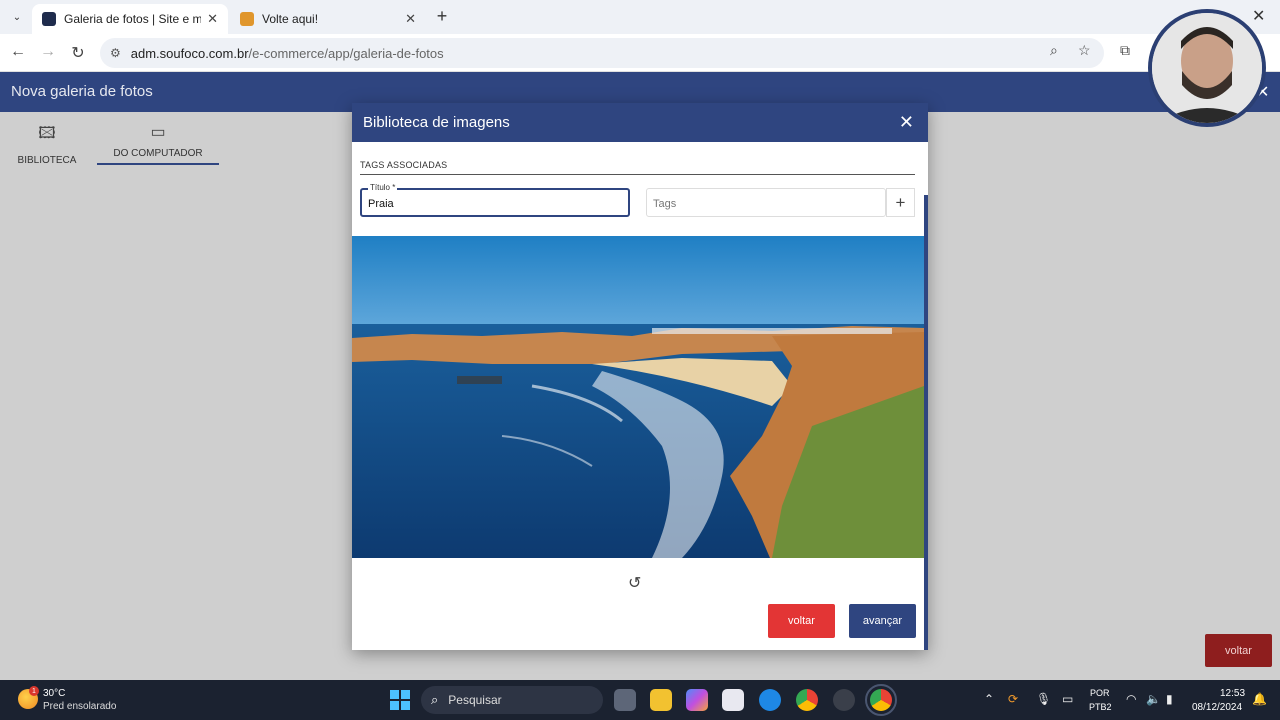  I want to click on plus-icon: +, so click(900, 202).